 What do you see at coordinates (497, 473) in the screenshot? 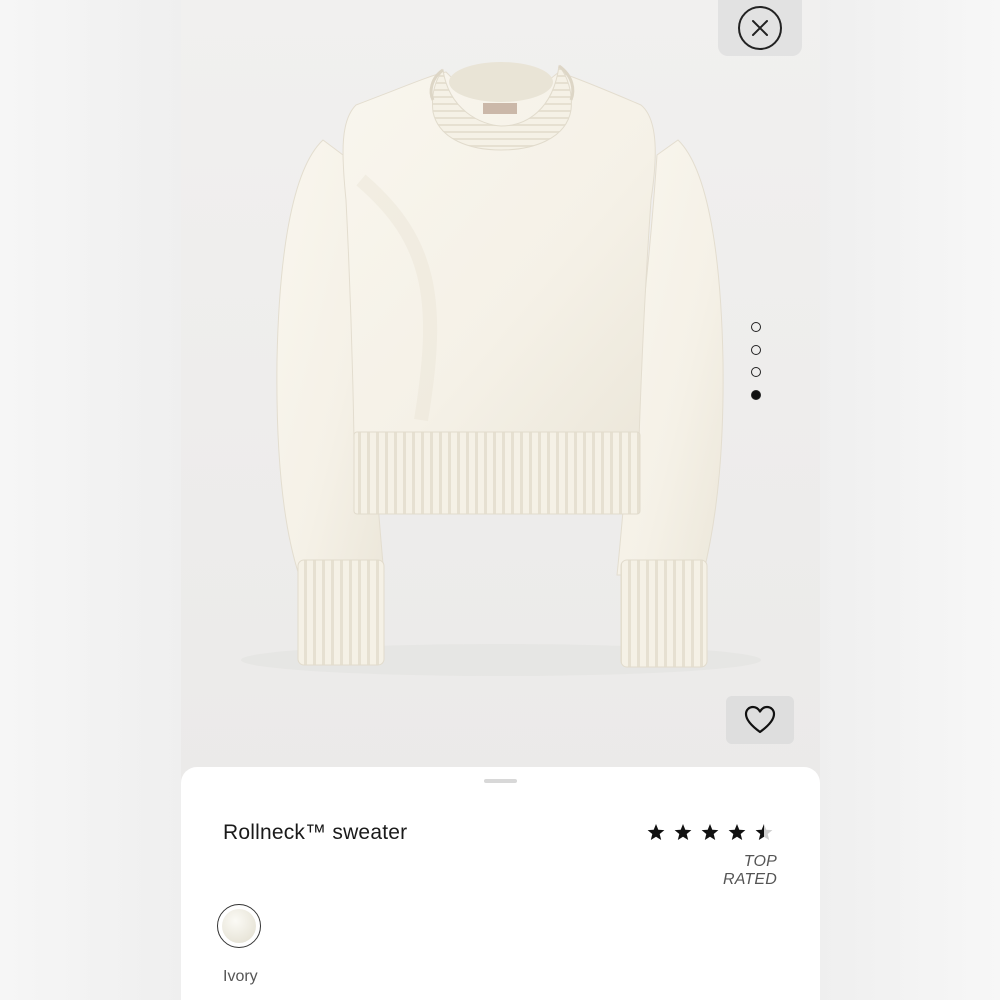
I see `sweater-hem` at bounding box center [497, 473].